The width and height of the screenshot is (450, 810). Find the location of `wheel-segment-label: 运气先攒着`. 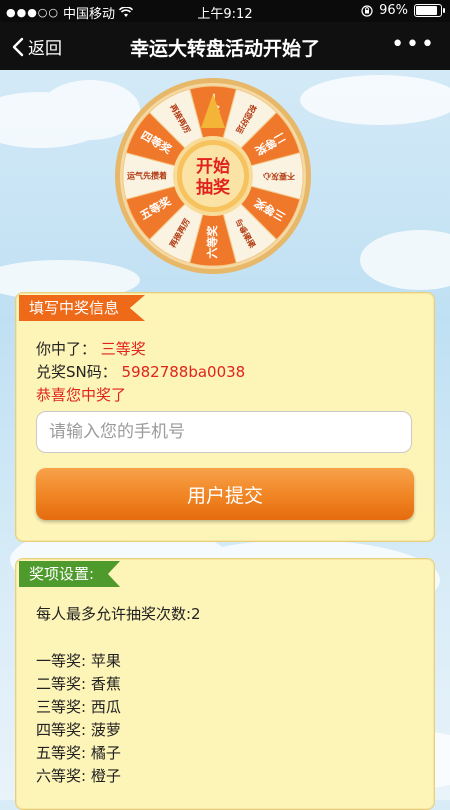

wheel-segment-label: 运气先攒着 is located at coordinates (147, 176).